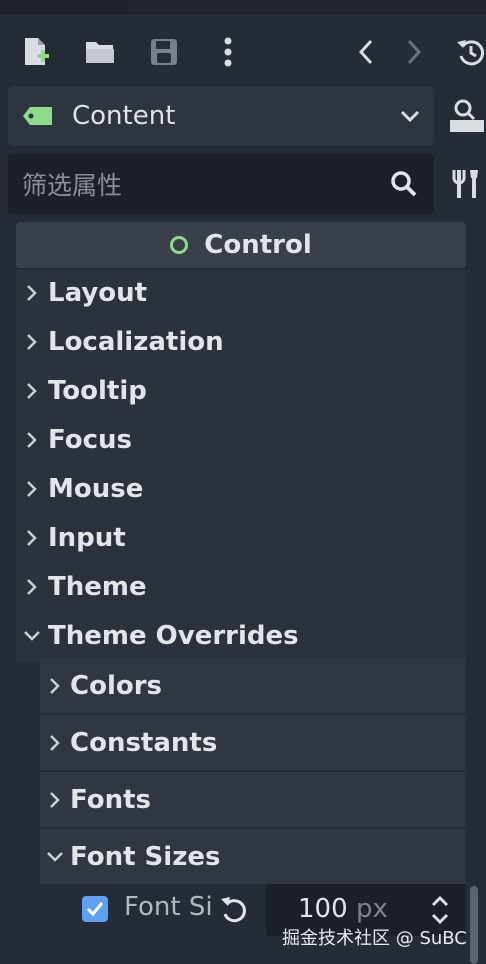 This screenshot has width=486, height=964. I want to click on property-label: Font Si, so click(168, 907).